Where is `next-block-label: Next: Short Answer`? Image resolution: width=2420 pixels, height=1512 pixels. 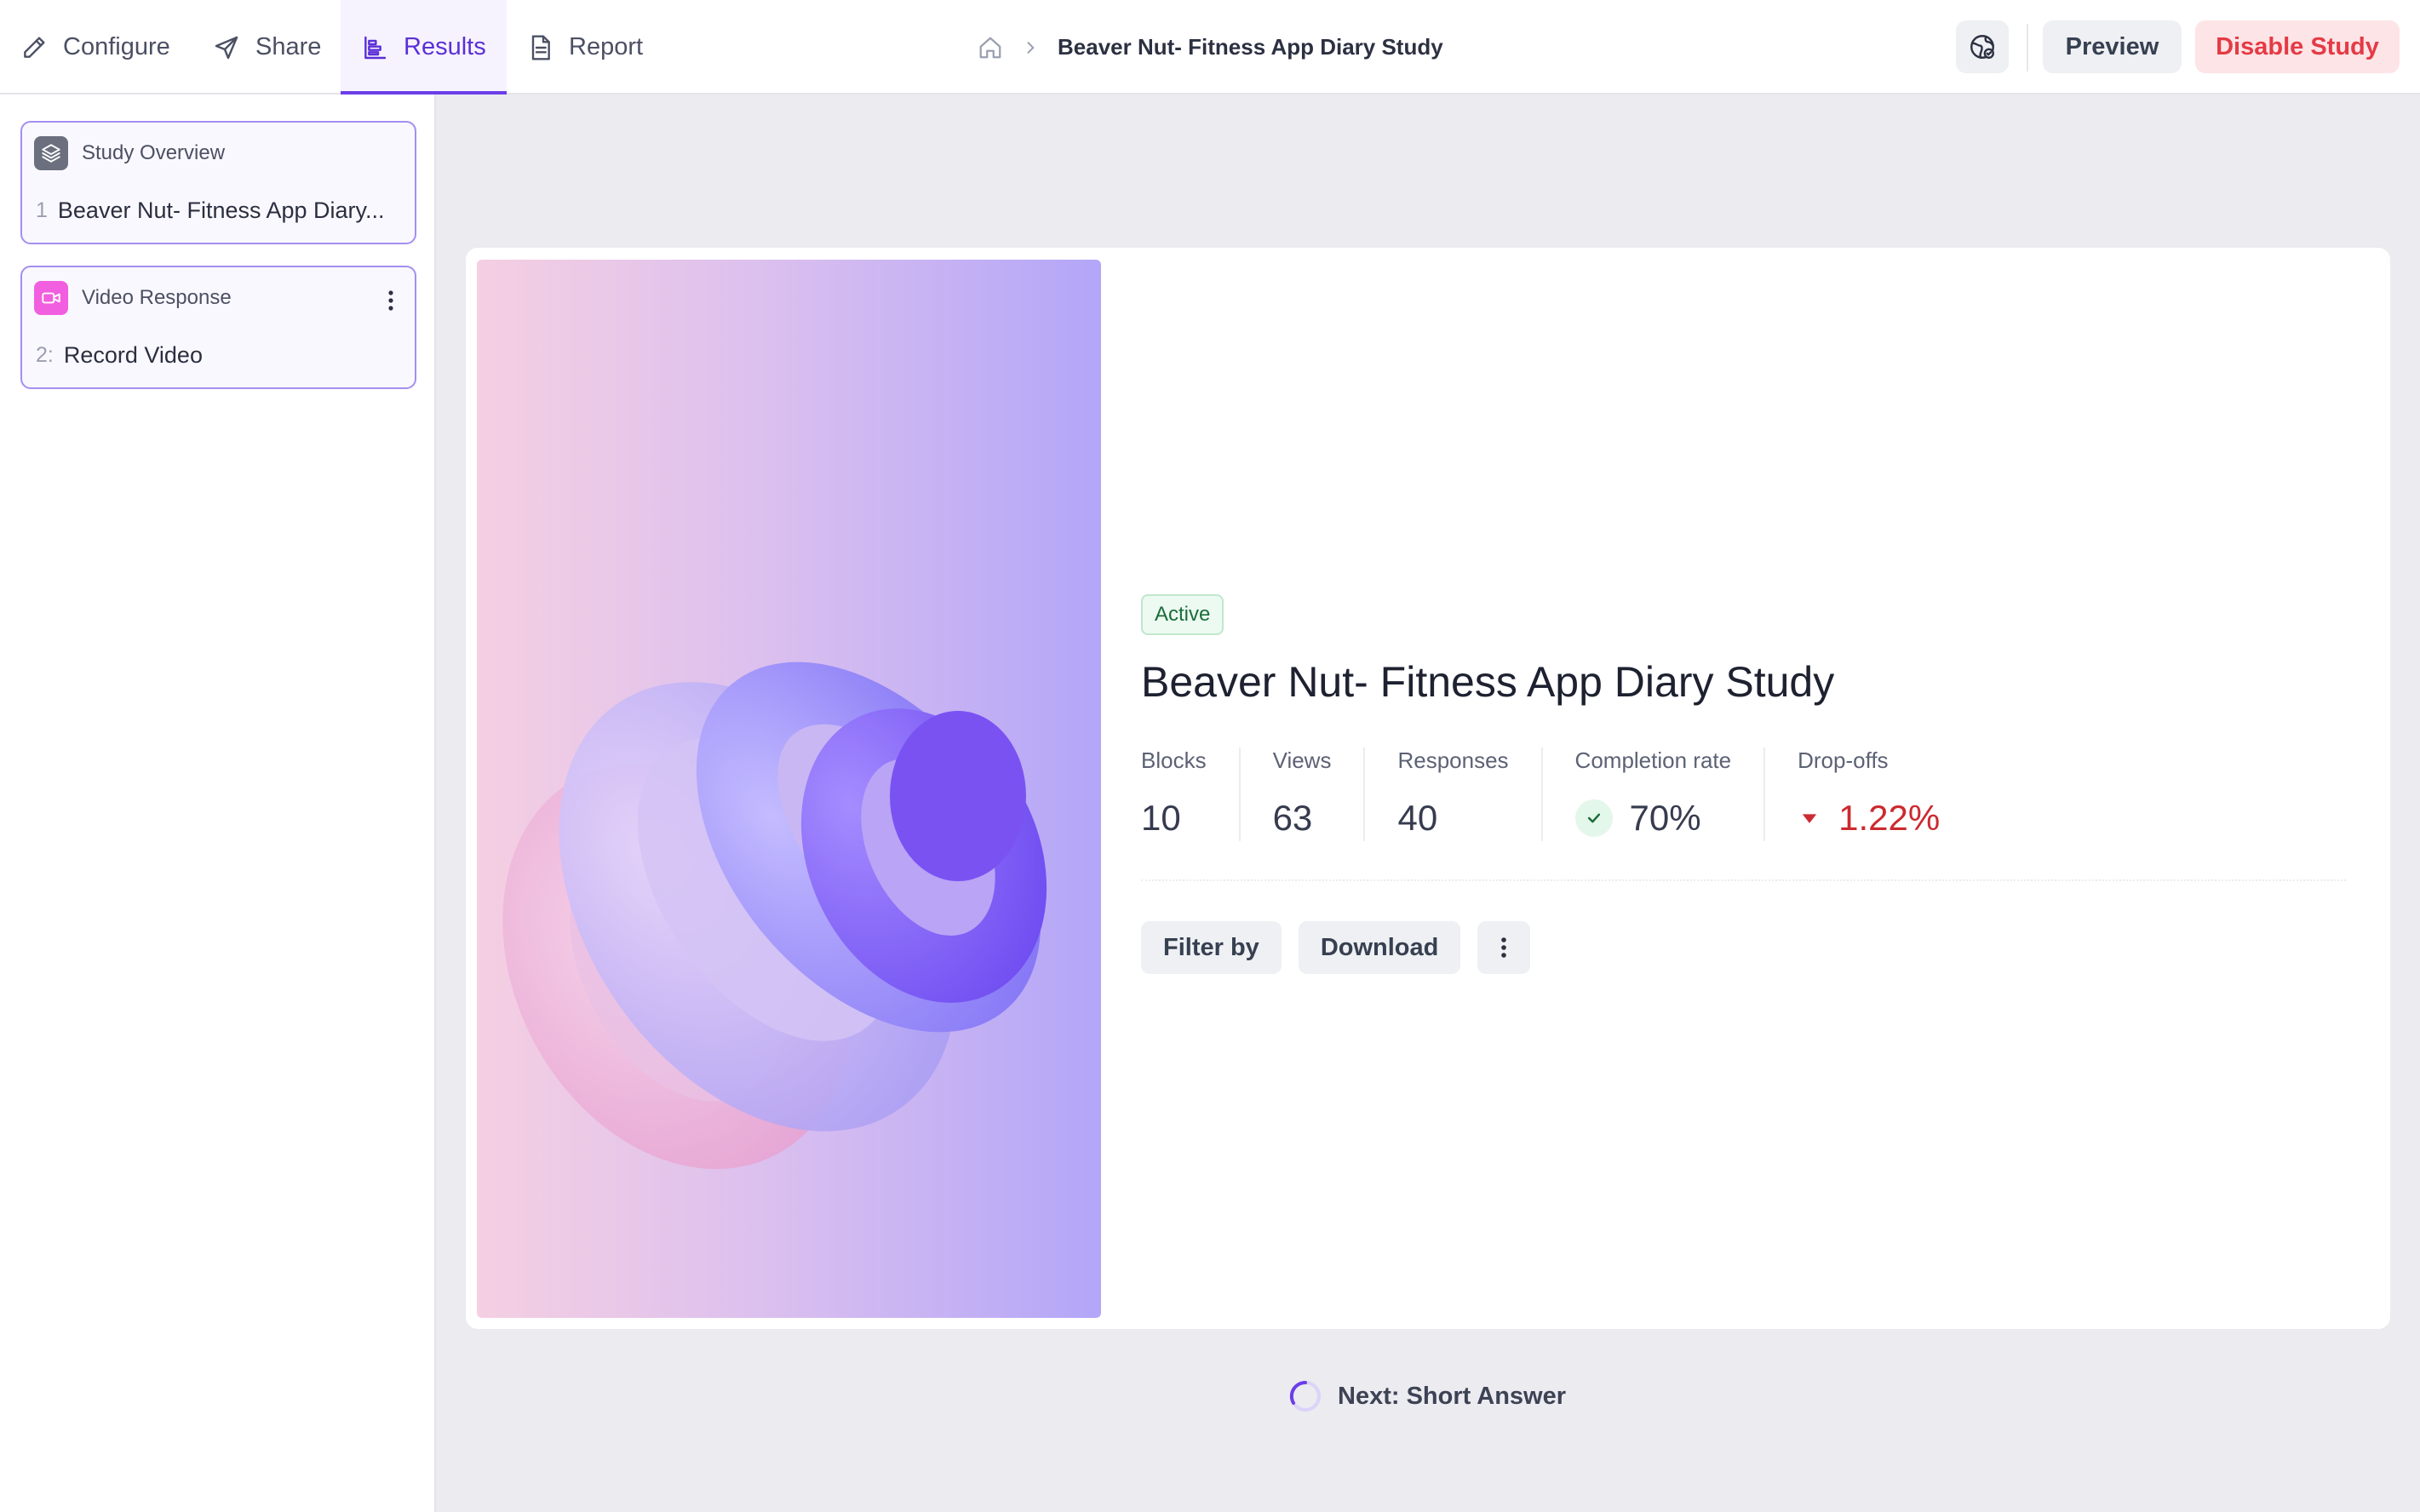
next-block-label: Next: Short Answer is located at coordinates (1452, 1396).